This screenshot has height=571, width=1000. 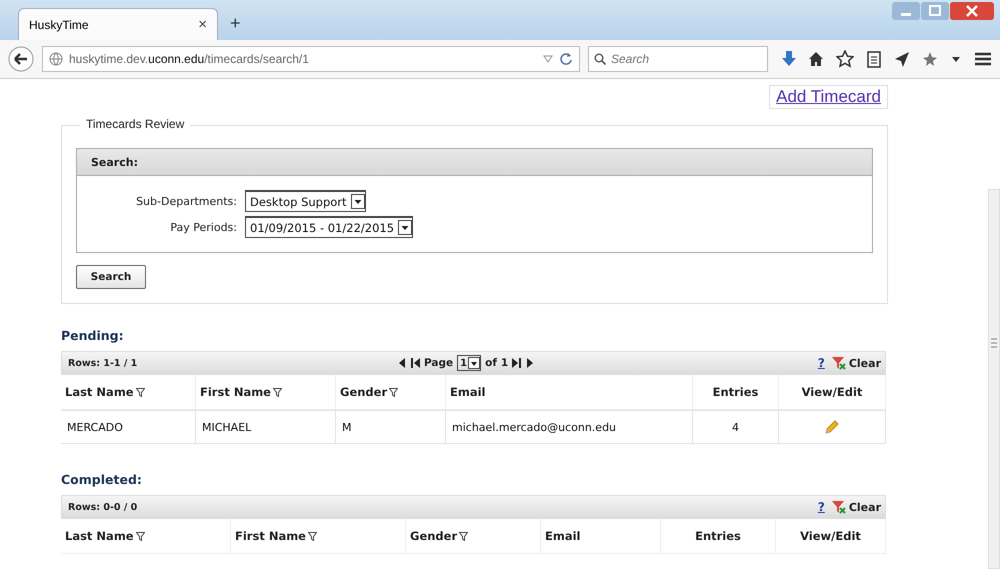 I want to click on browser-tab: HuskyTime ×, so click(x=118, y=24).